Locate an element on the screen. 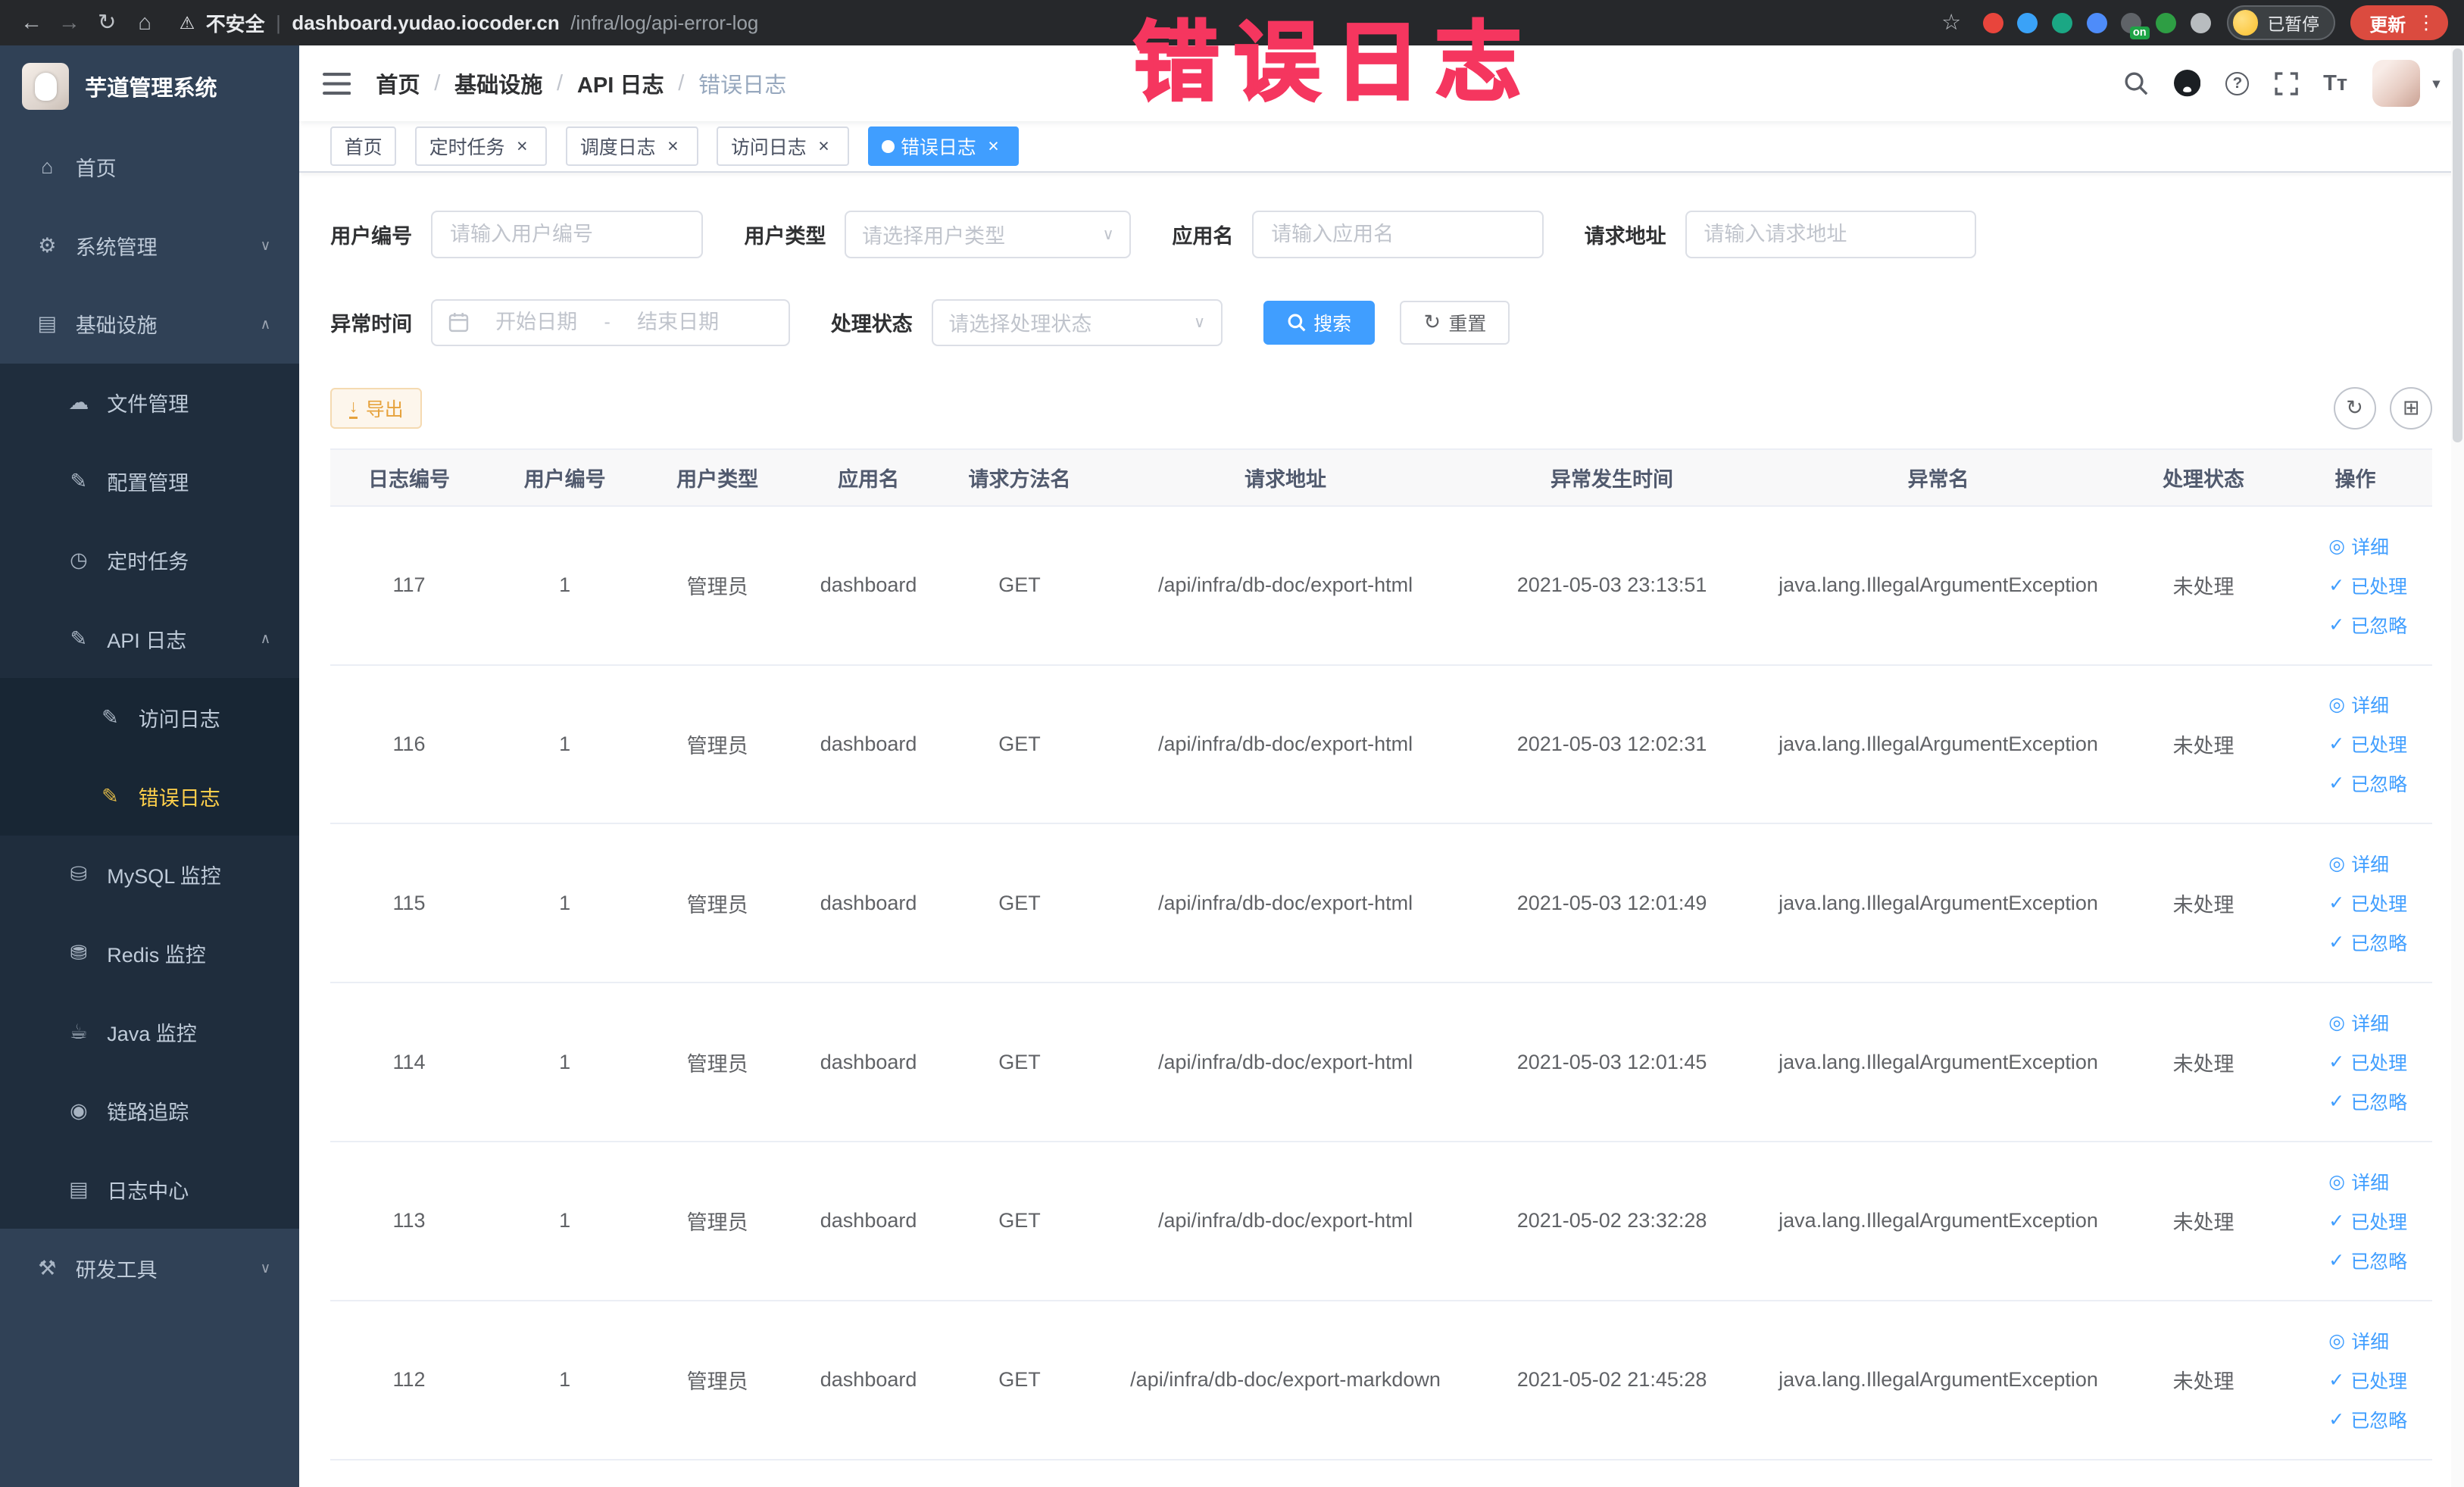 This screenshot has height=1487, width=2464. reload-button: ↻ is located at coordinates (107, 22).